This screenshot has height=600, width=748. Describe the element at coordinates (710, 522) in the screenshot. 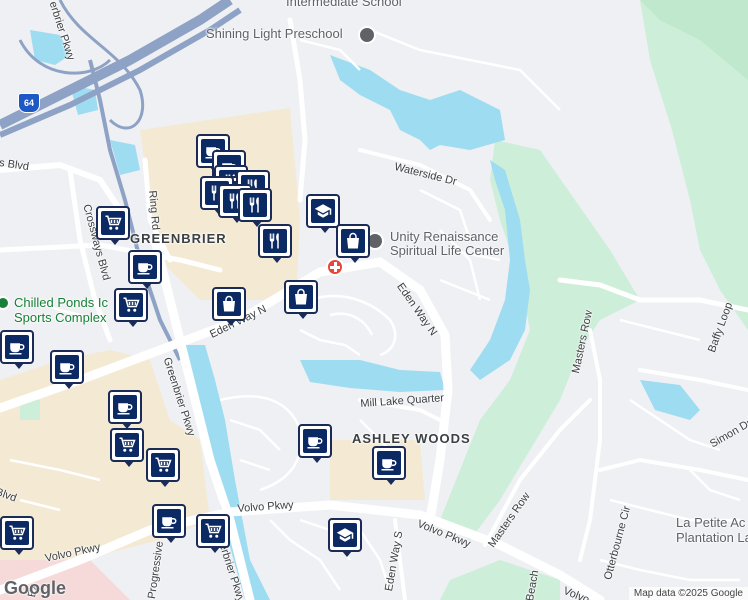

I see `place-label-la-petite-line1: La Petite Ac` at that location.